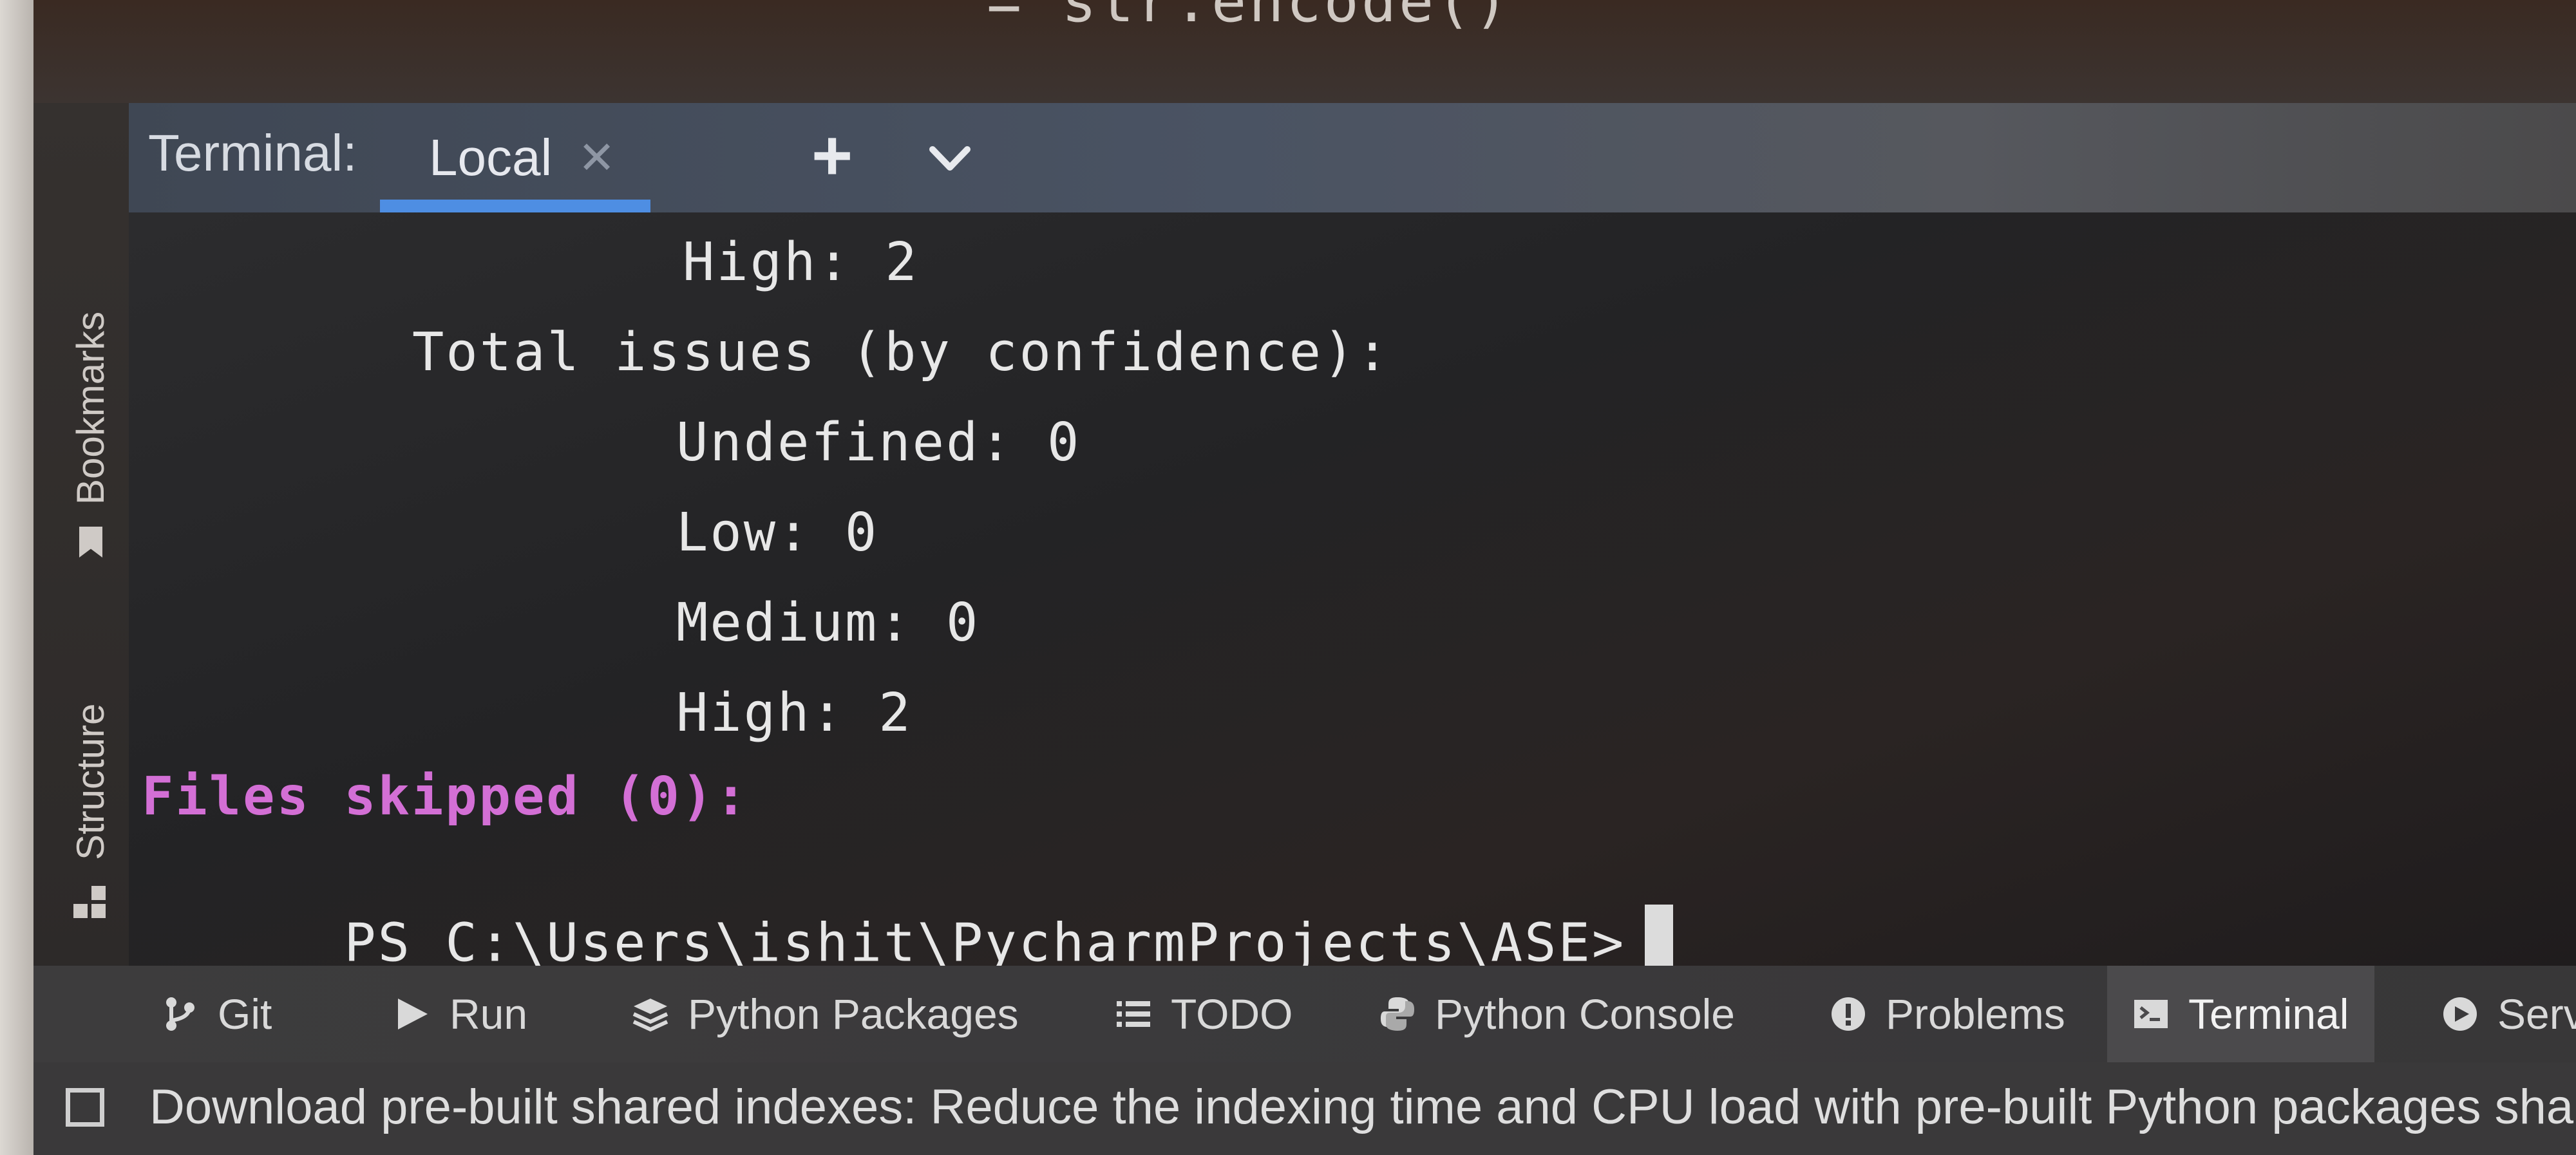  Describe the element at coordinates (650, 1016) in the screenshot. I see `layers-icon` at that location.